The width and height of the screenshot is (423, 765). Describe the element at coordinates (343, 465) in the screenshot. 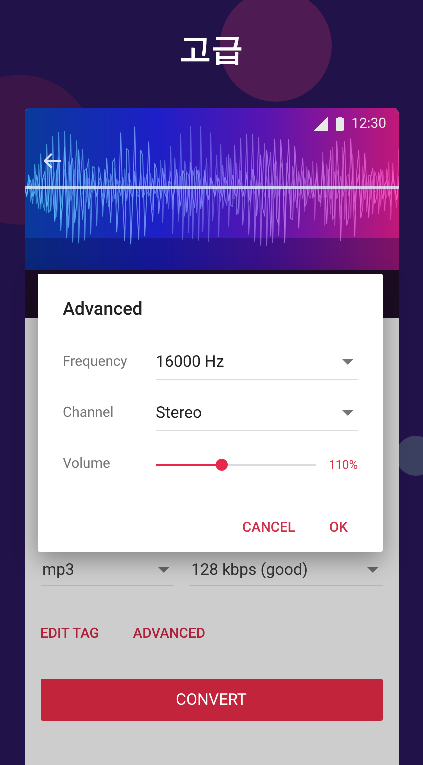

I see `volume-reading: 110%` at that location.